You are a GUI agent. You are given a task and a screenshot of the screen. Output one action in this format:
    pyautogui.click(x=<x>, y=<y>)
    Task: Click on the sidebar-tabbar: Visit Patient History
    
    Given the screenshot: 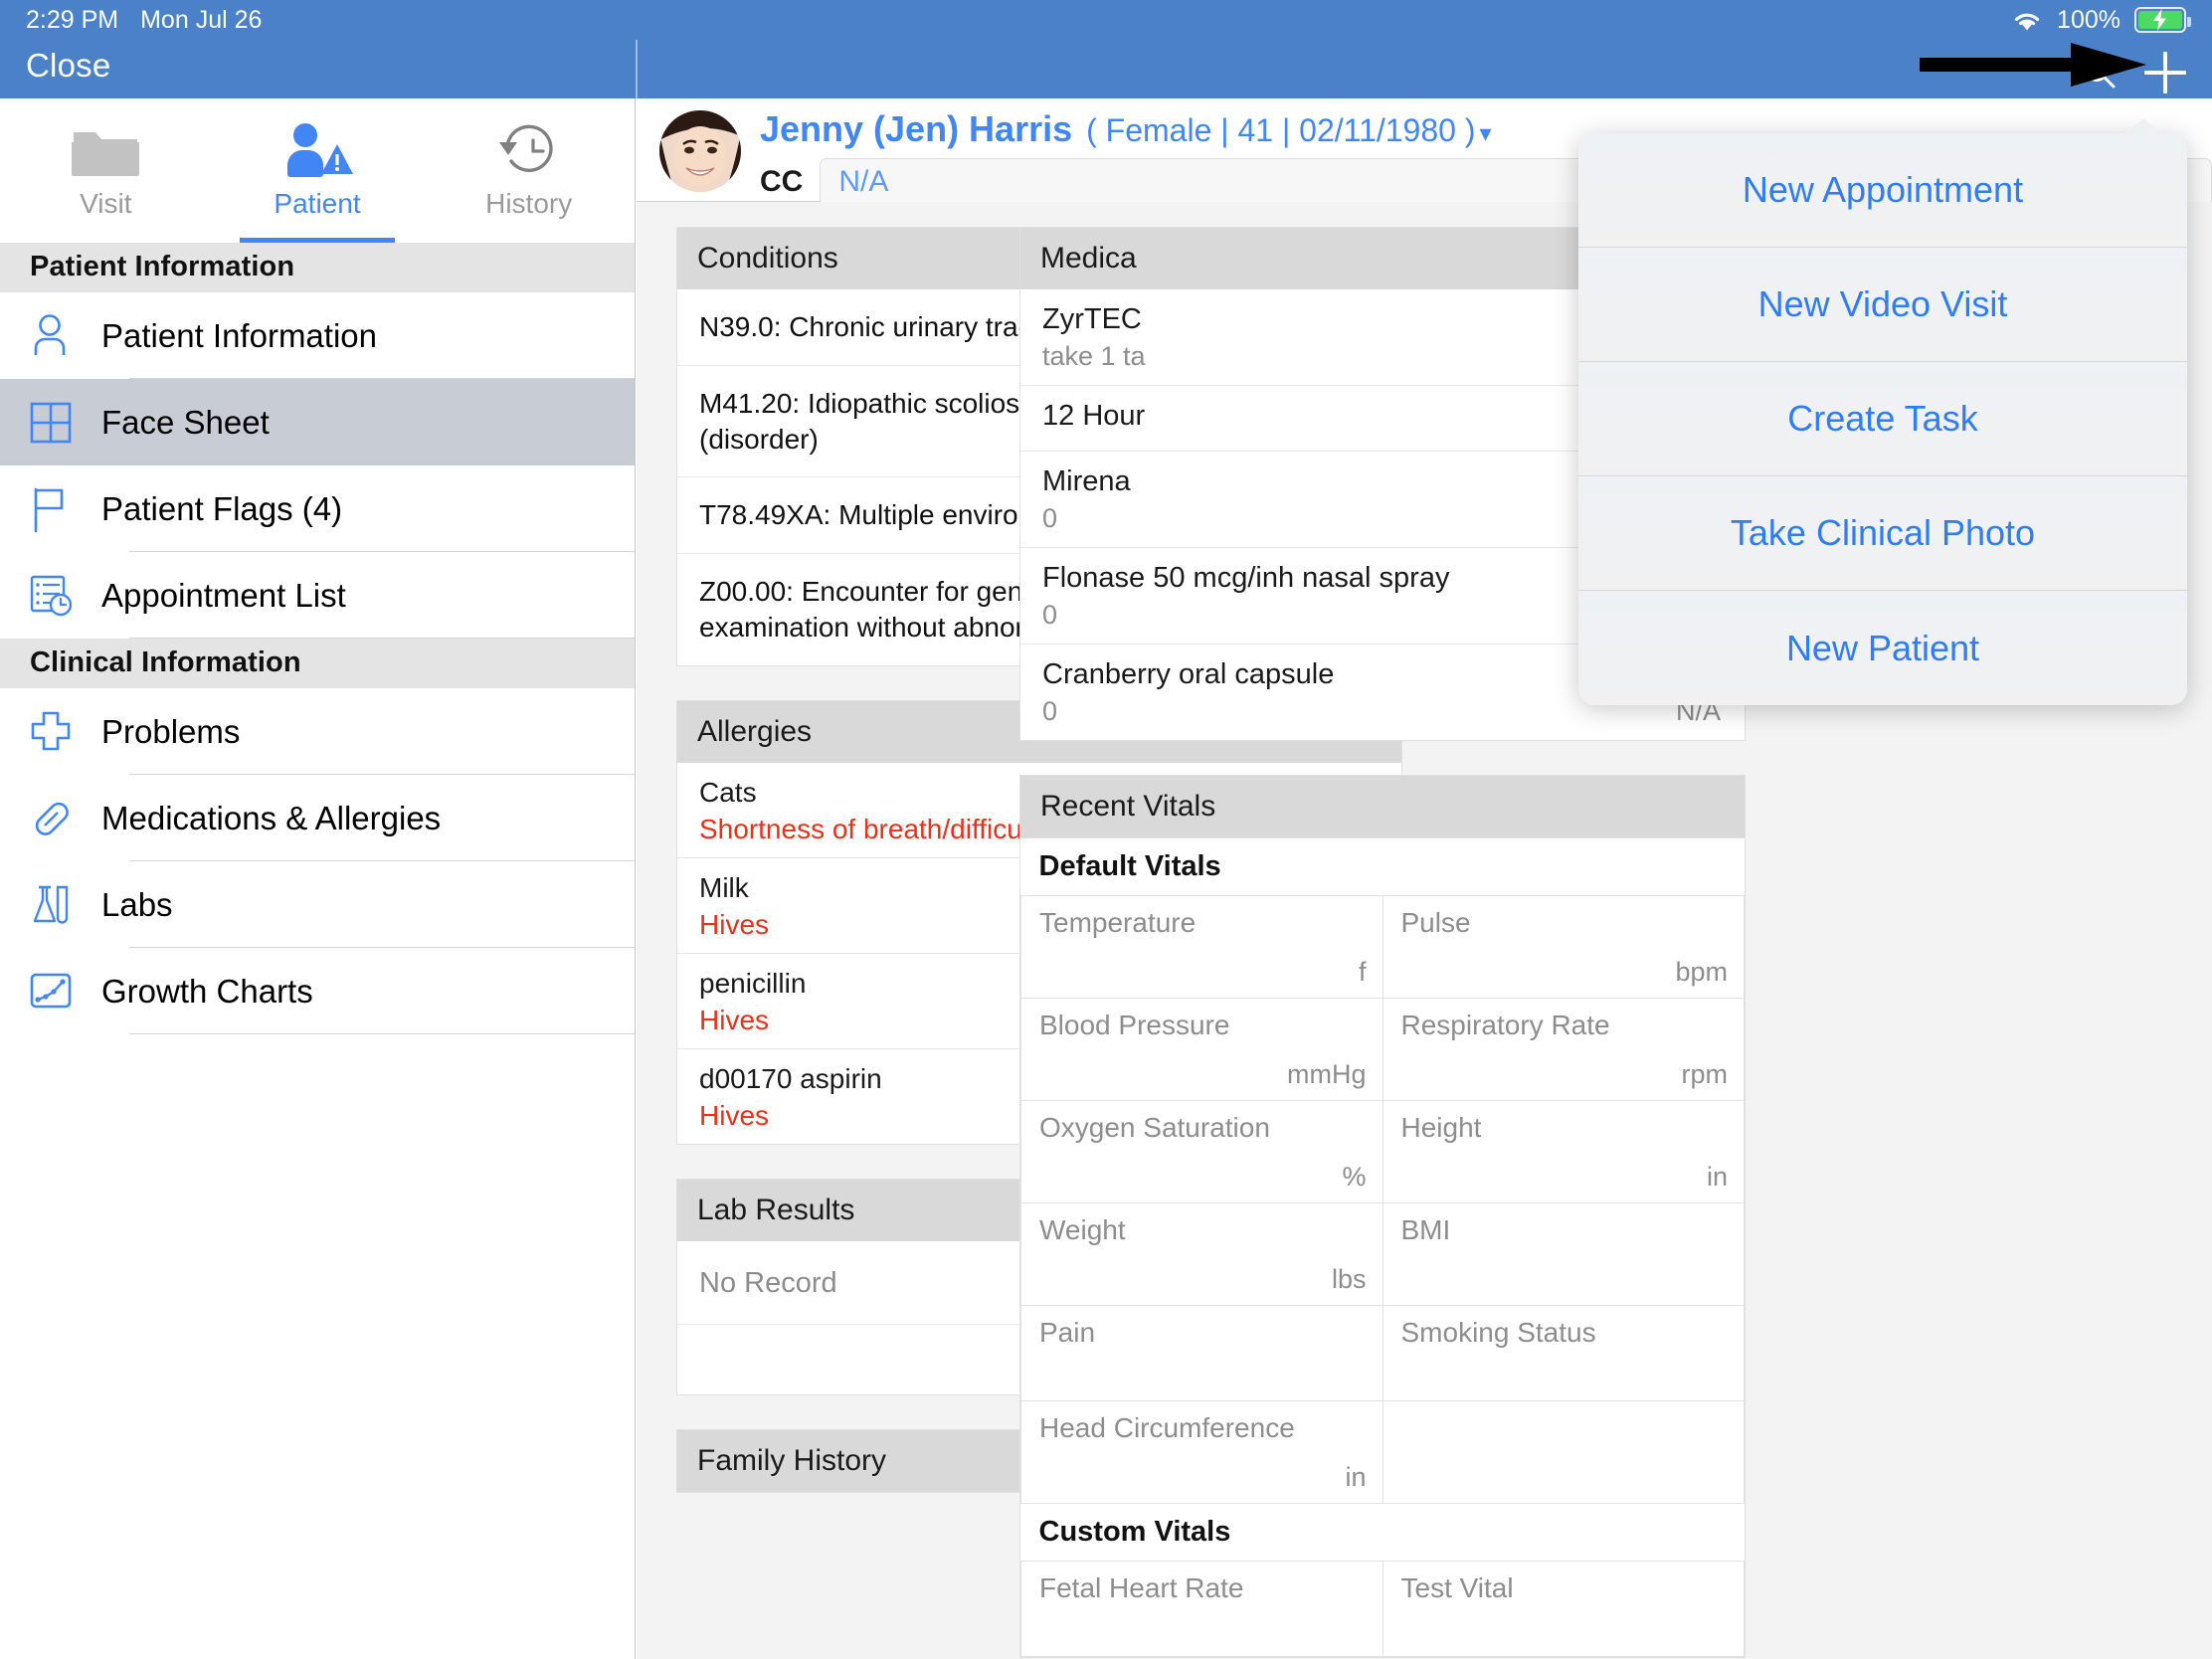 What is the action you would take?
    pyautogui.click(x=317, y=170)
    